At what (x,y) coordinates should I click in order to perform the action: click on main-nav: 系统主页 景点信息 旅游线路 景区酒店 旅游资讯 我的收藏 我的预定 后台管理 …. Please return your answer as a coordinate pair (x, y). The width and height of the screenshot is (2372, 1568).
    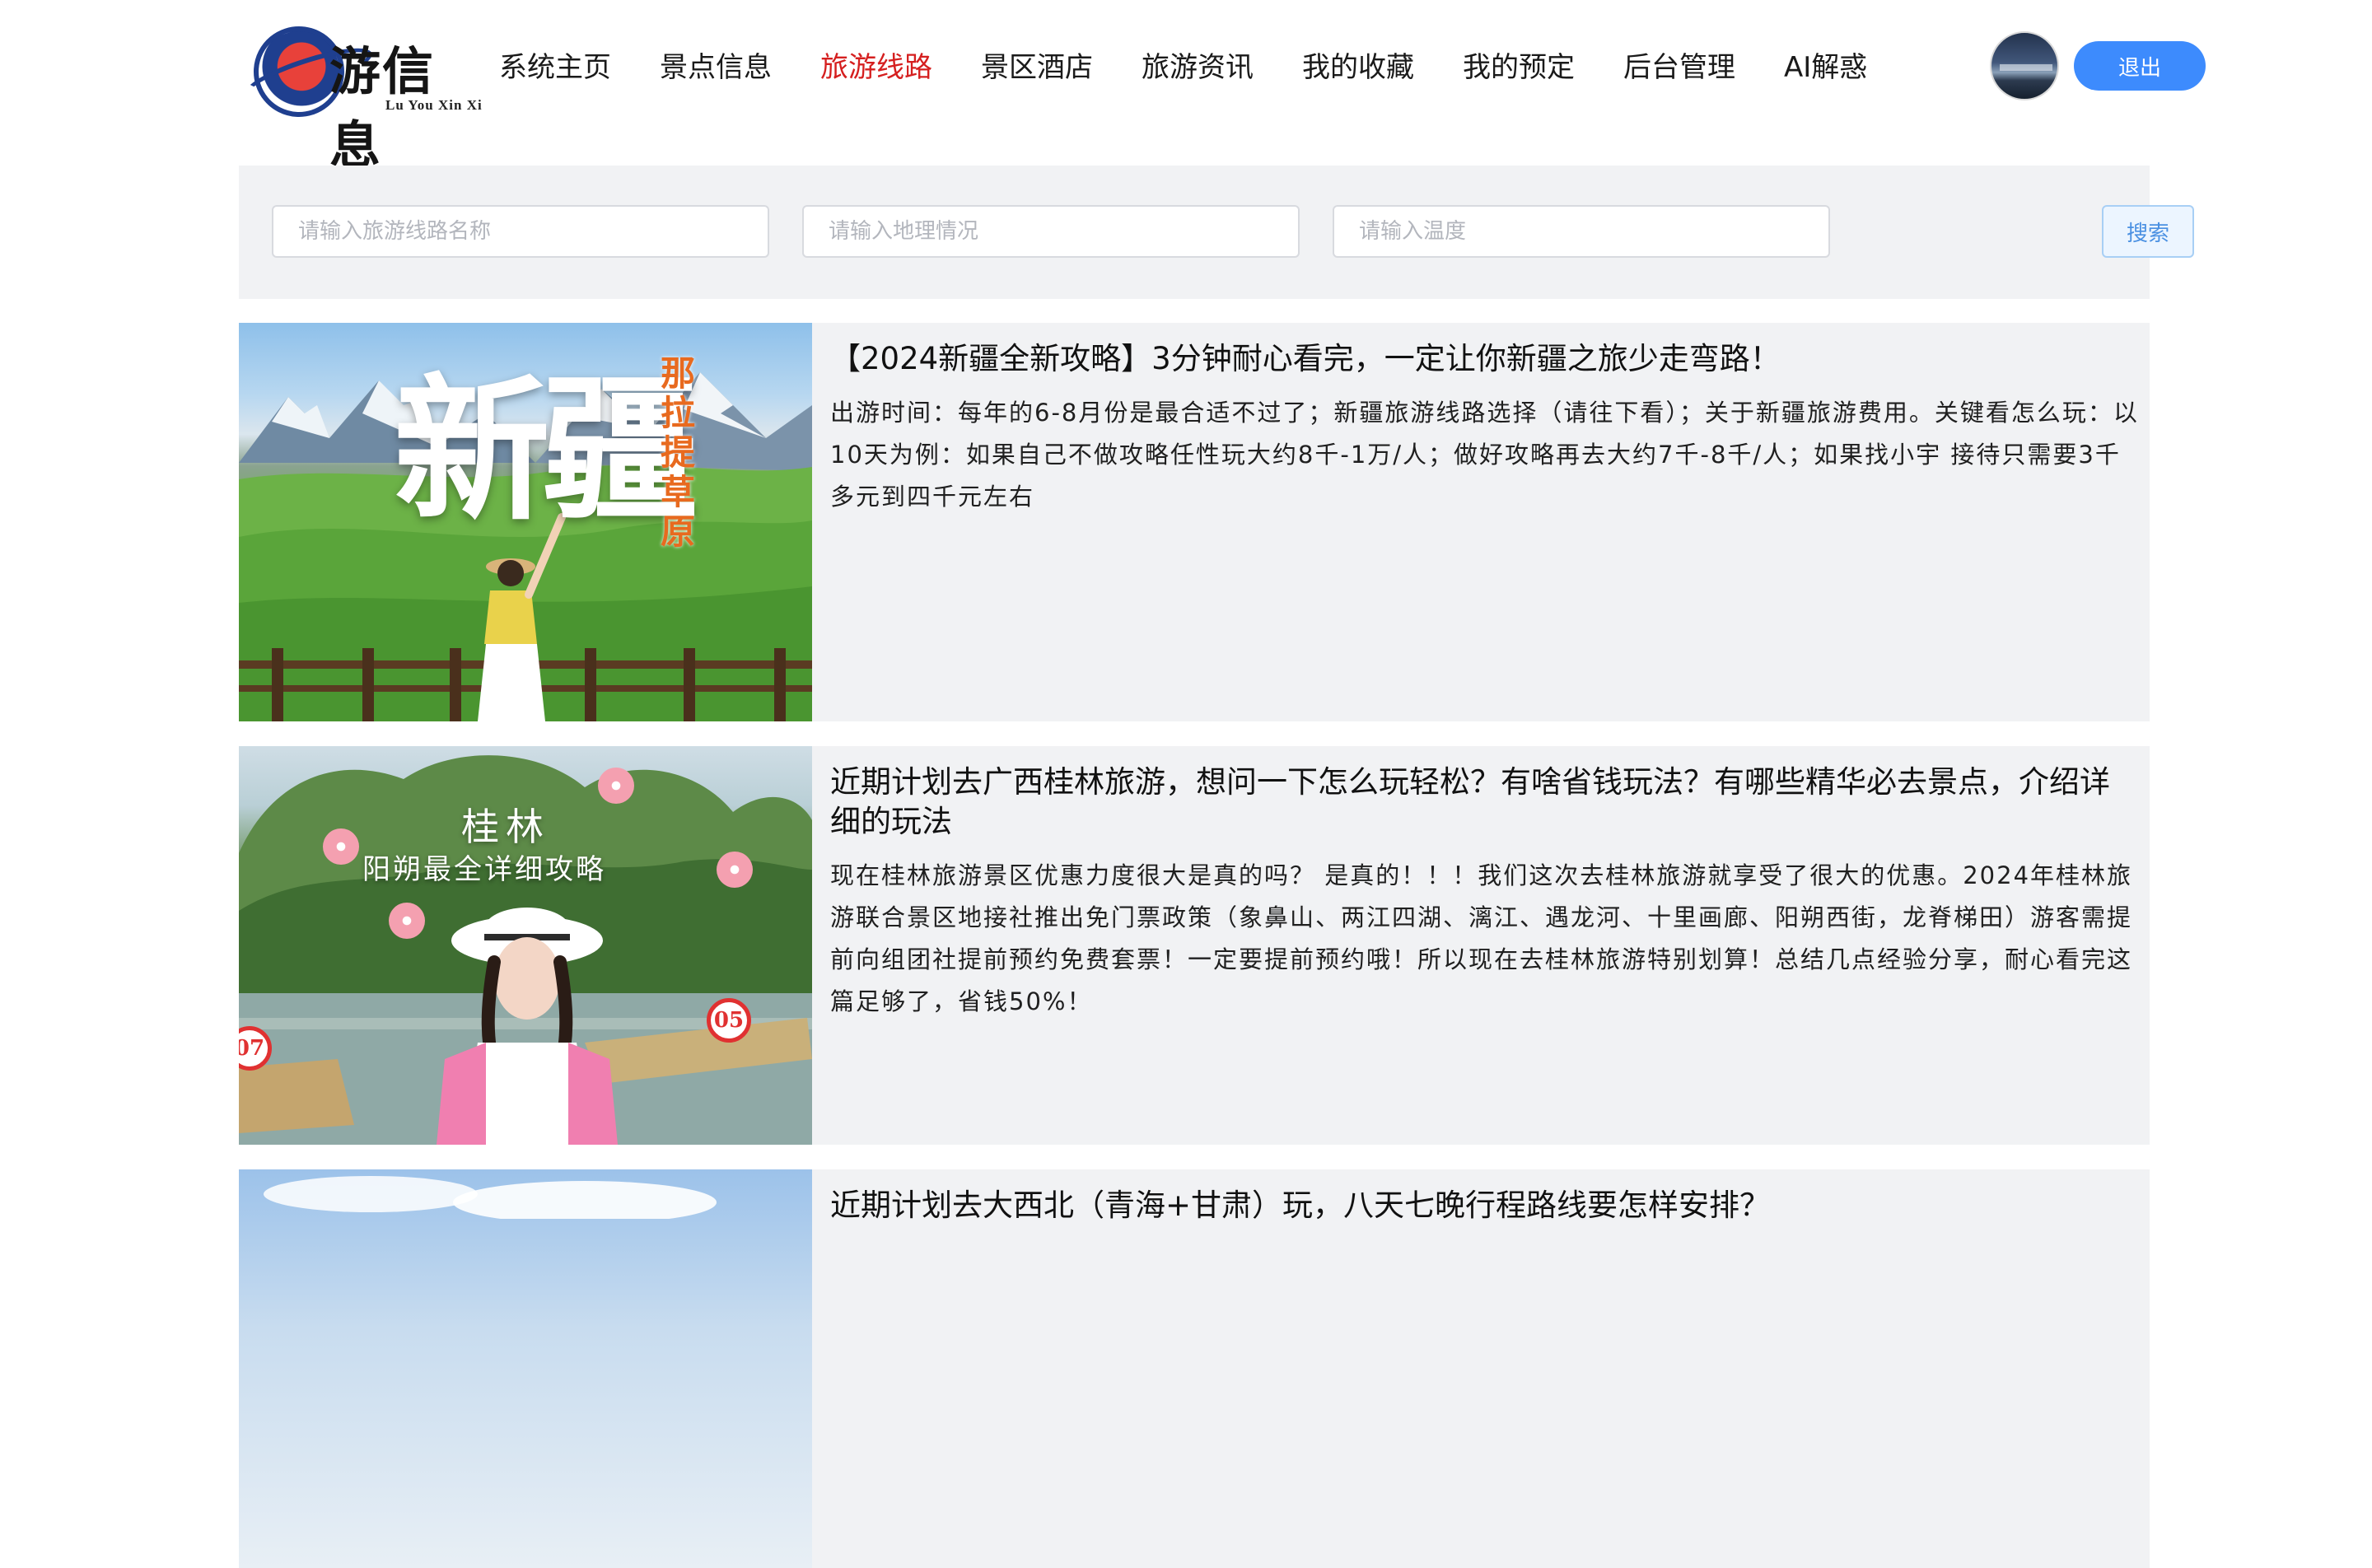
    Looking at the image, I should click on (1207, 67).